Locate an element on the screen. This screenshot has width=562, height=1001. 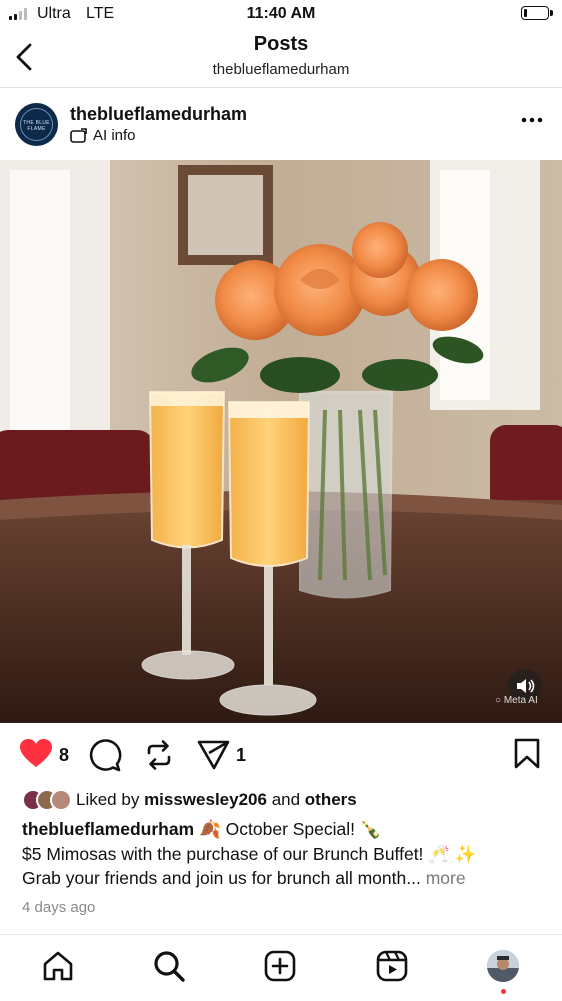
clock: 11:40 AM is located at coordinates (281, 13).